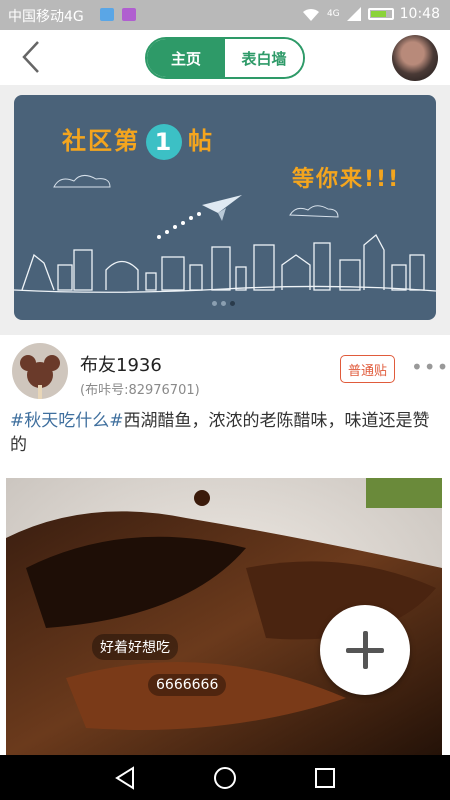 The image size is (450, 800). What do you see at coordinates (187, 685) in the screenshot?
I see `danmu-comment: 6666666` at bounding box center [187, 685].